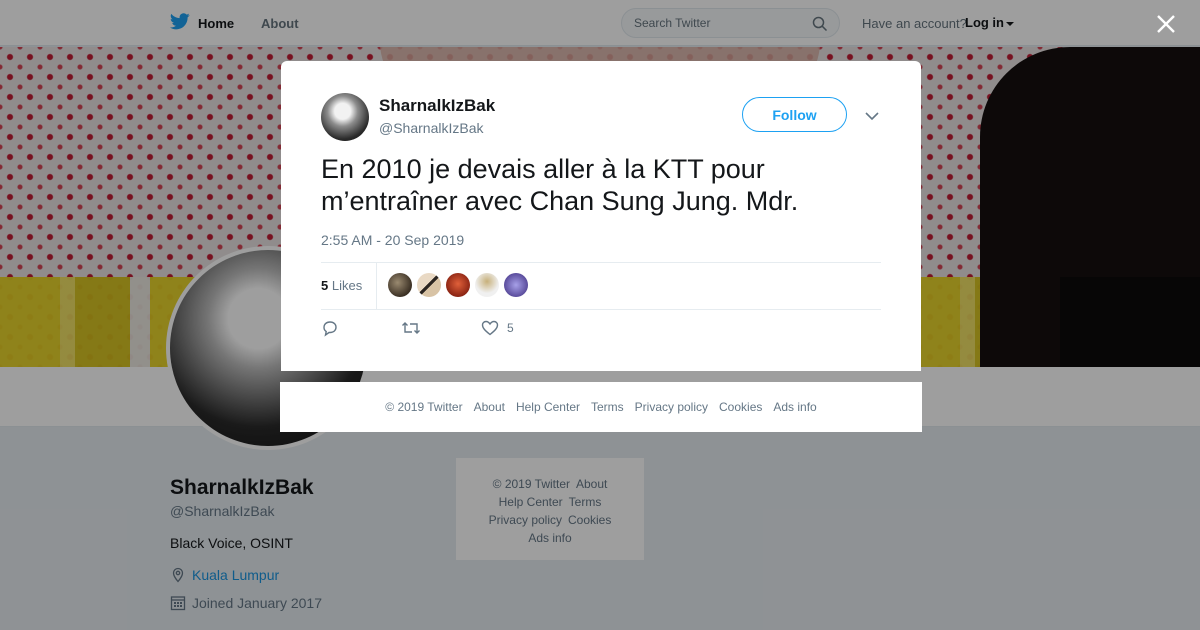  Describe the element at coordinates (347, 285) in the screenshot. I see `likes-label: Likes` at that location.